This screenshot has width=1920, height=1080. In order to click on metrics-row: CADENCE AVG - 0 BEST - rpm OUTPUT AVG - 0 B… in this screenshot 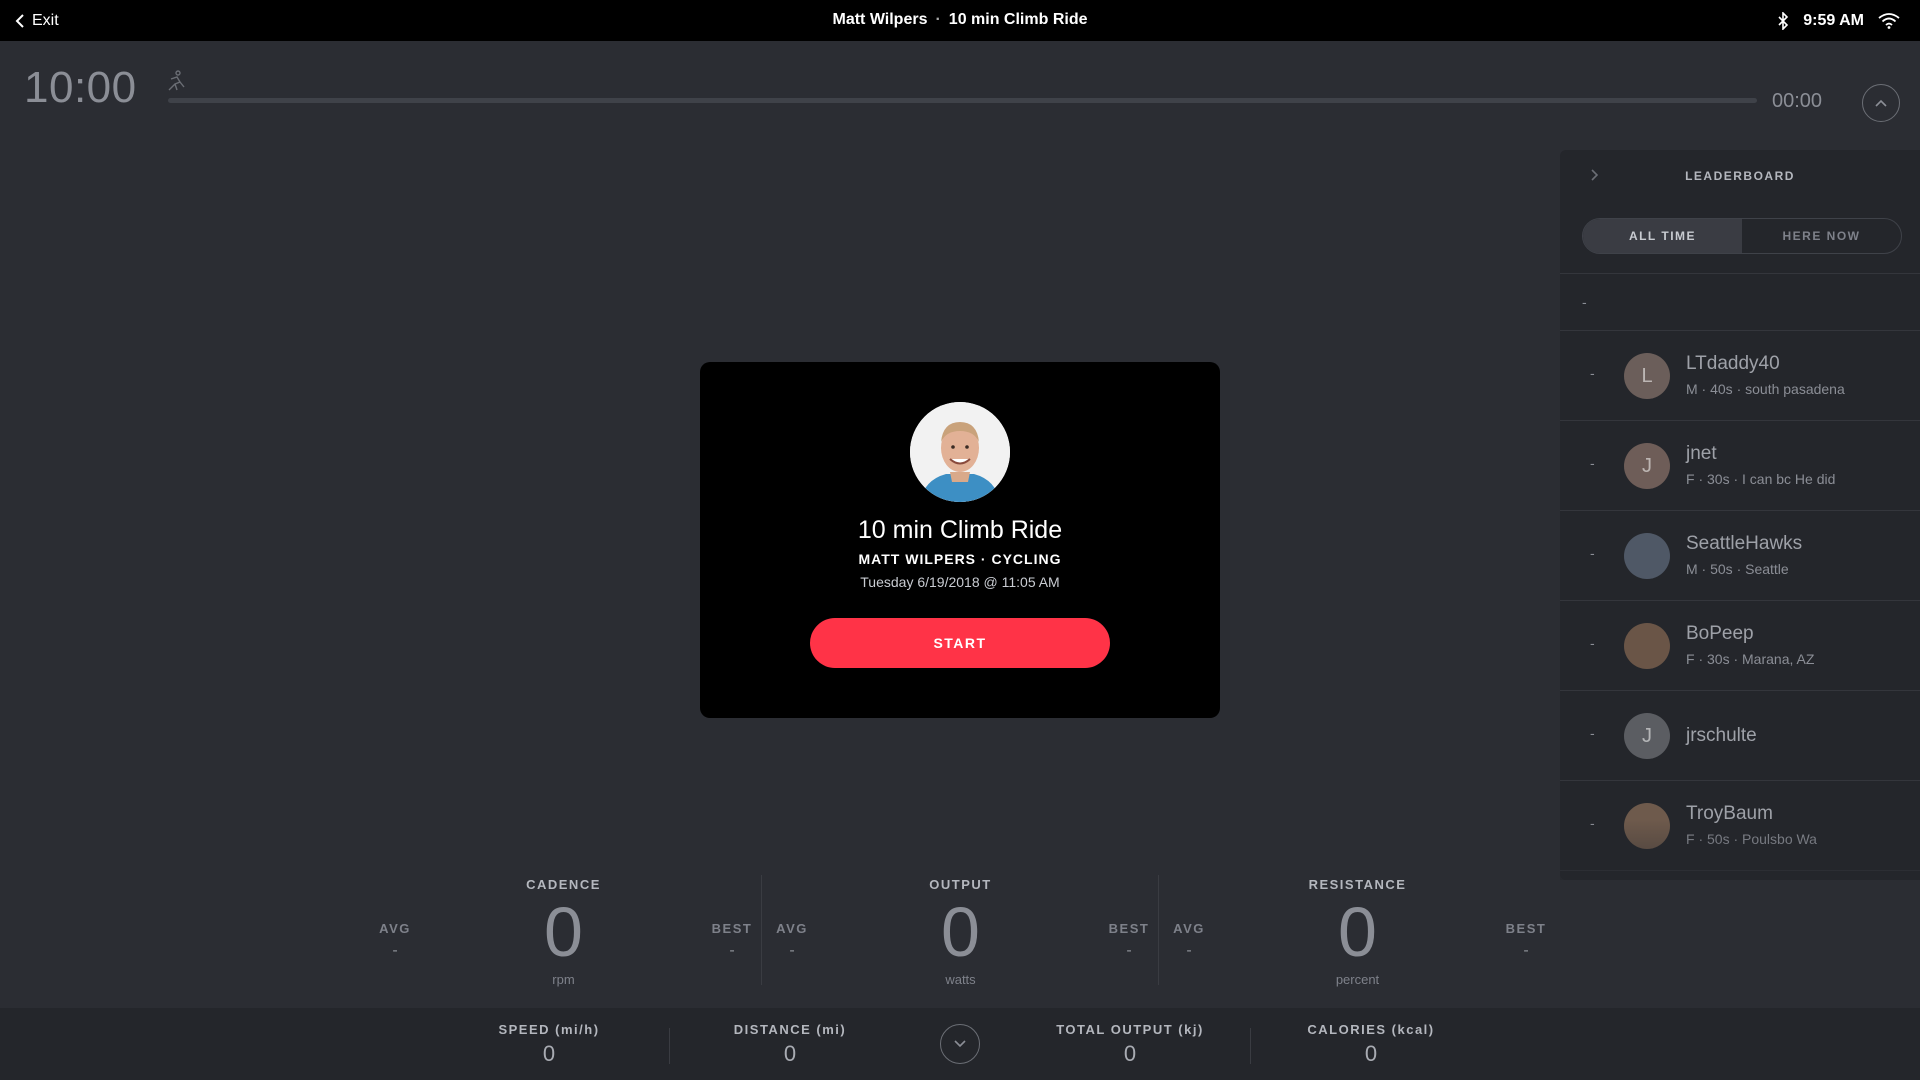, I will do `click(960, 929)`.